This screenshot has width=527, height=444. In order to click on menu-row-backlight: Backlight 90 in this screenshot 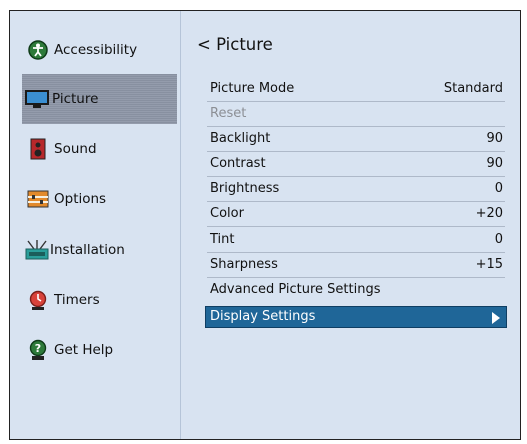, I will do `click(356, 140)`.